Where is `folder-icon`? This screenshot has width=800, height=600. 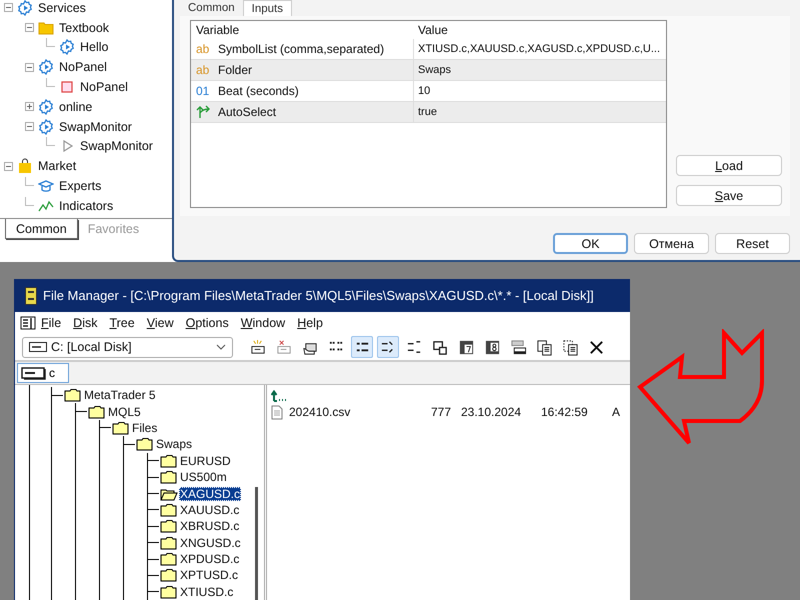 folder-icon is located at coordinates (46, 28).